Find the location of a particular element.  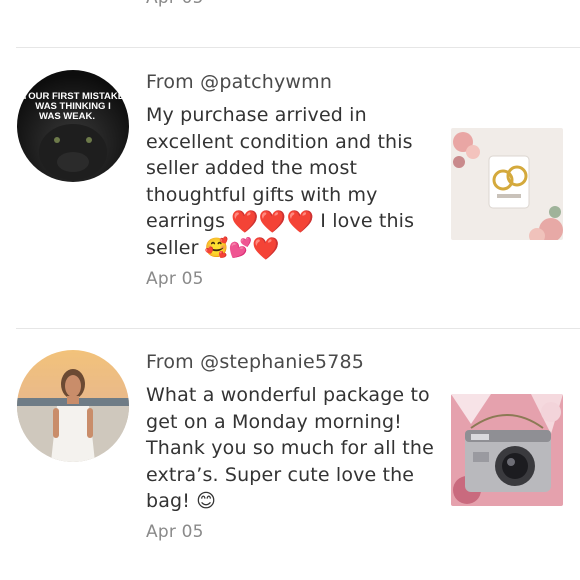

review-text-line: extra’s. Super cute love the is located at coordinates (280, 474).